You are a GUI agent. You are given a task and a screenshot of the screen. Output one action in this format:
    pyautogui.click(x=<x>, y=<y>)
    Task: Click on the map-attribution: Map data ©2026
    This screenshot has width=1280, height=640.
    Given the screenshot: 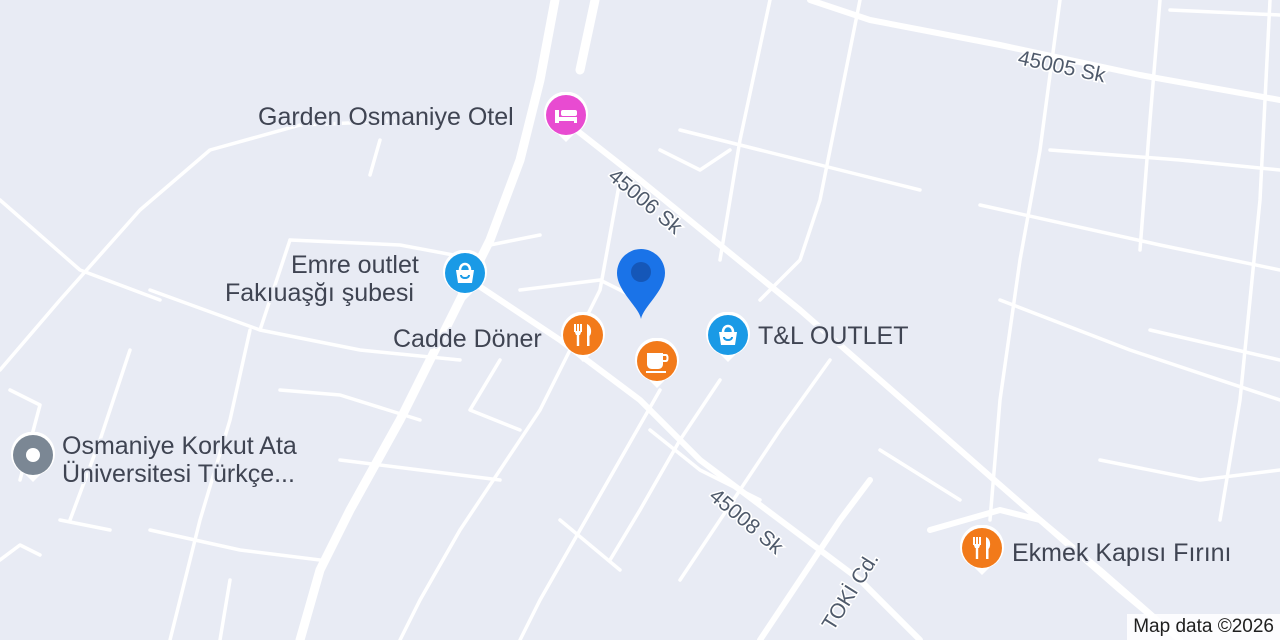 What is the action you would take?
    pyautogui.click(x=1203, y=627)
    